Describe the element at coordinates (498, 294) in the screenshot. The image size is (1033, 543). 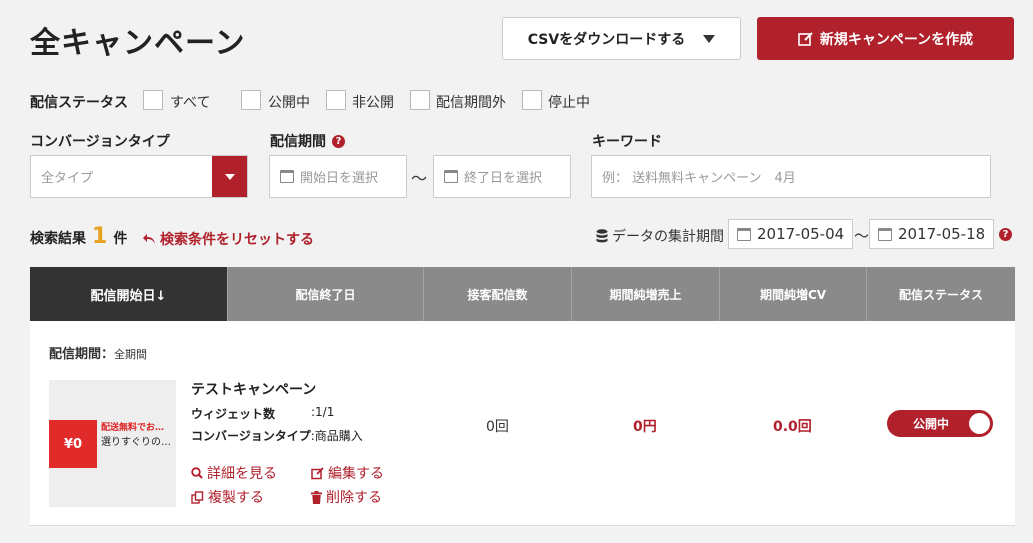
I see `column-deliveries: 接客配信数` at that location.